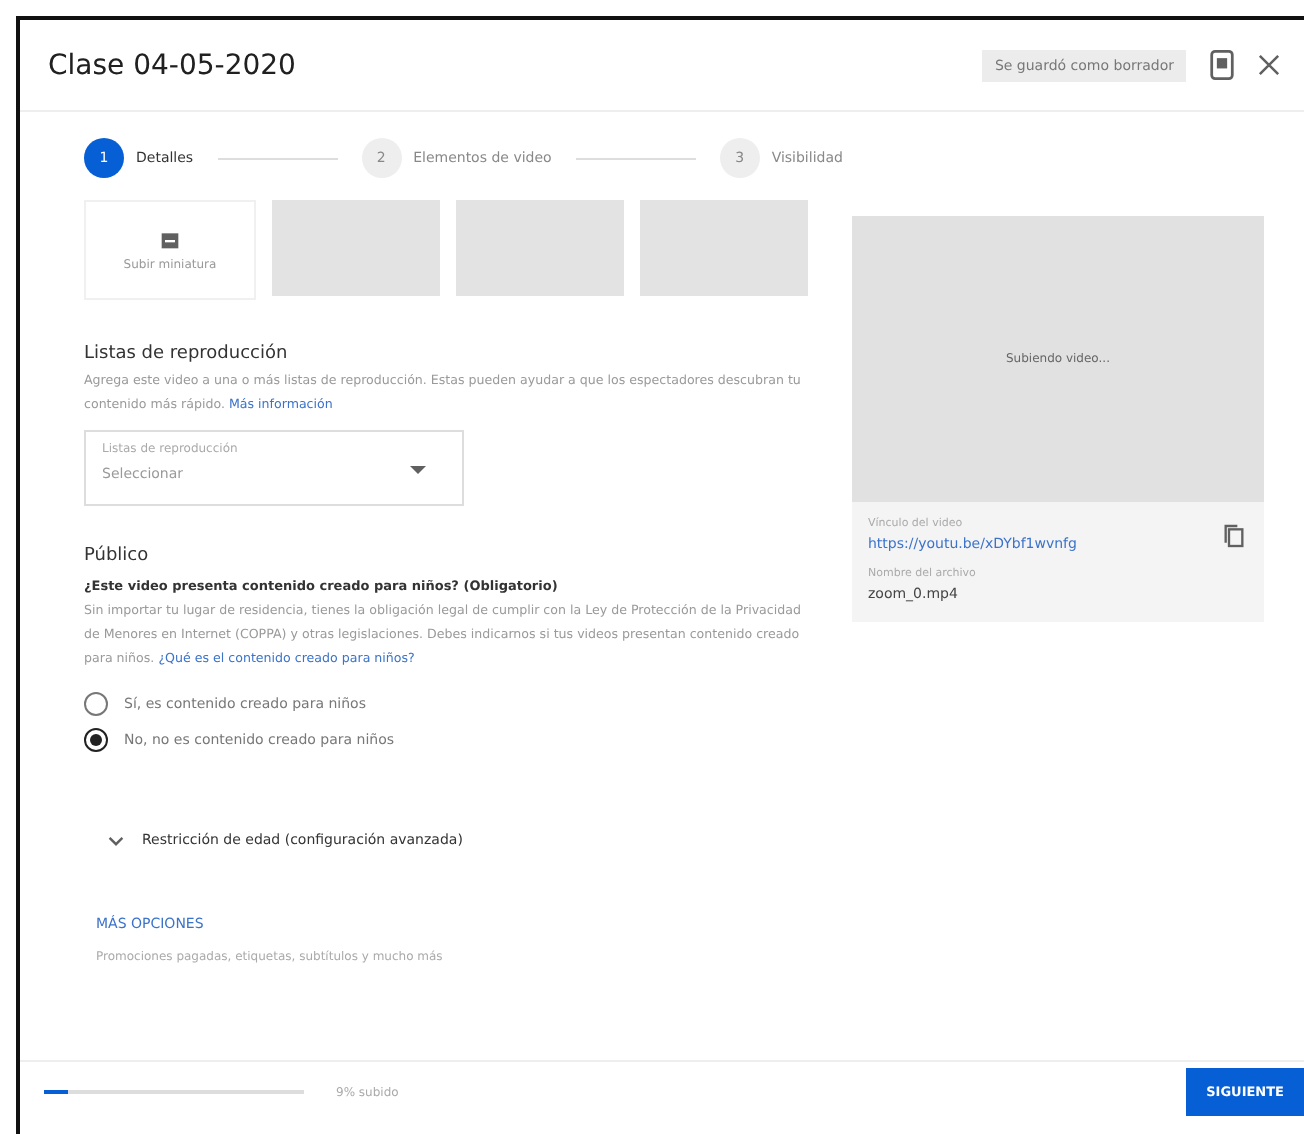 The height and width of the screenshot is (1134, 1304). I want to click on close-icon, so click(1269, 65).